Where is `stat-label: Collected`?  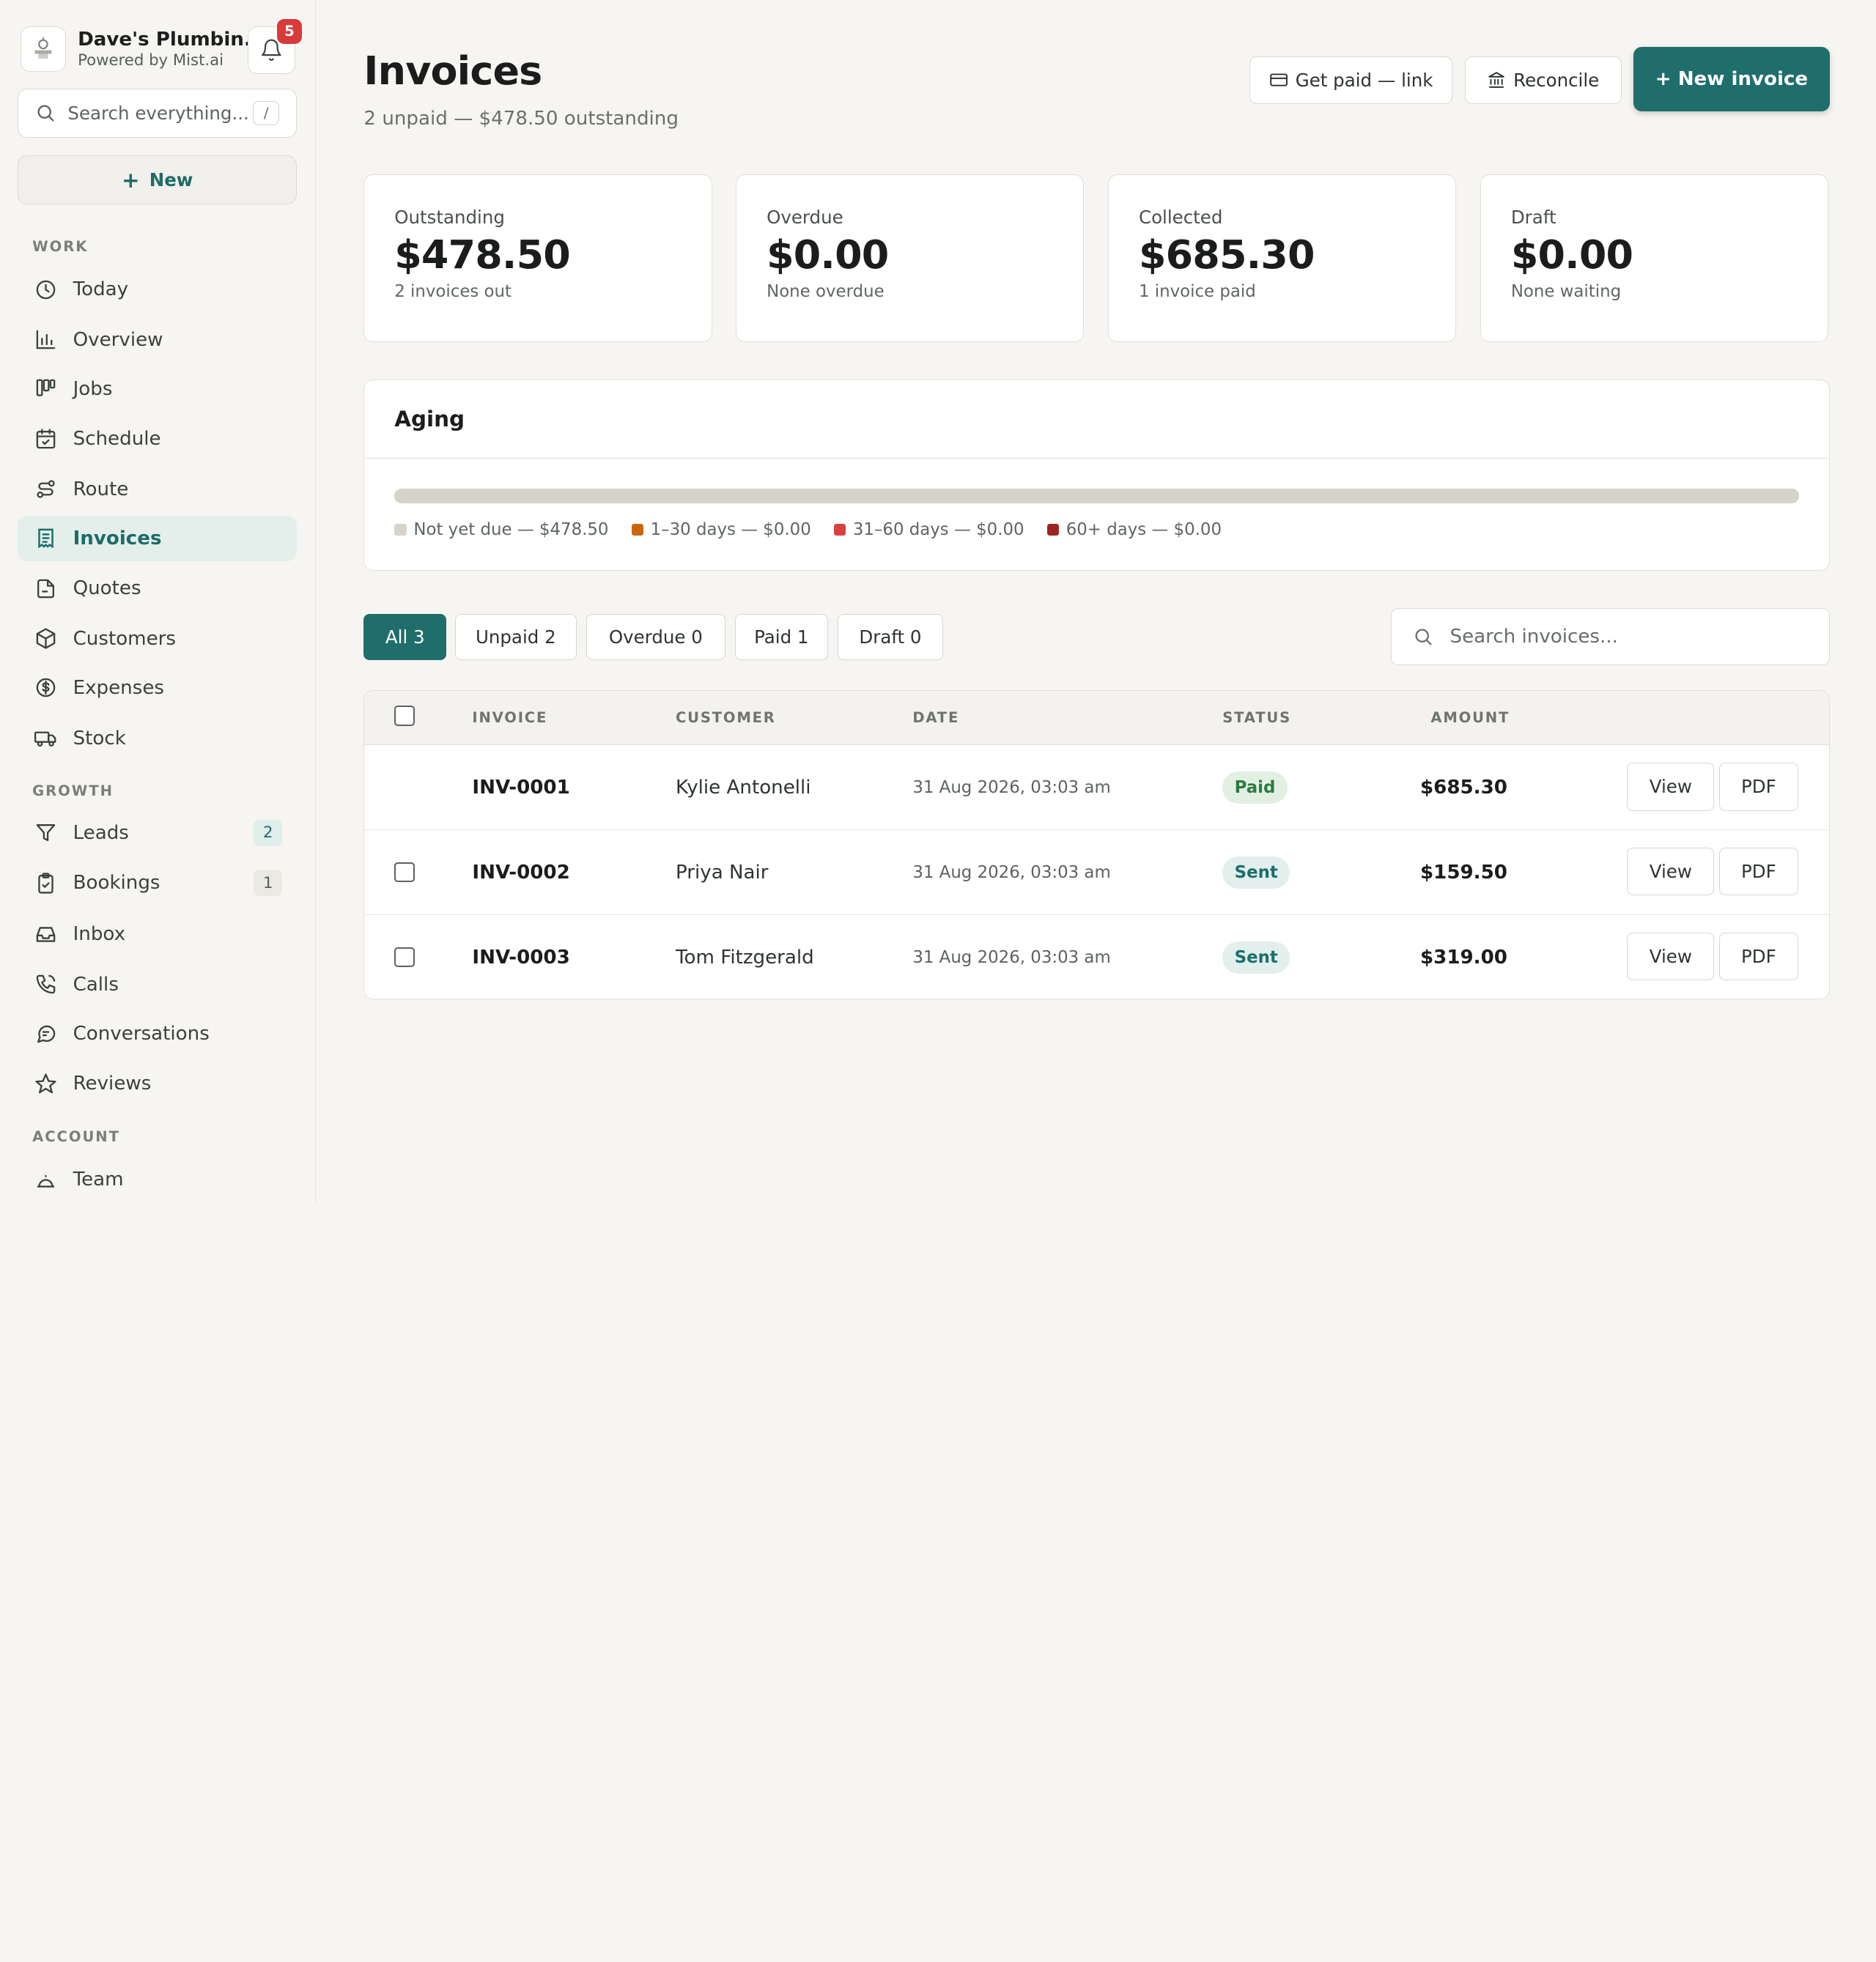 stat-label: Collected is located at coordinates (1180, 217).